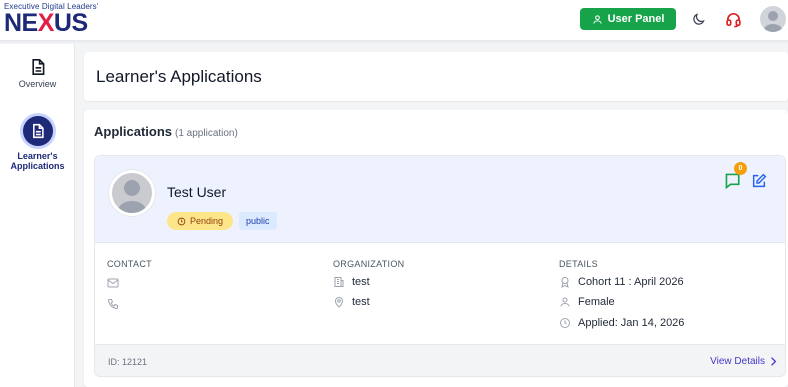 The width and height of the screenshot is (788, 387). I want to click on mail-icon, so click(113, 283).